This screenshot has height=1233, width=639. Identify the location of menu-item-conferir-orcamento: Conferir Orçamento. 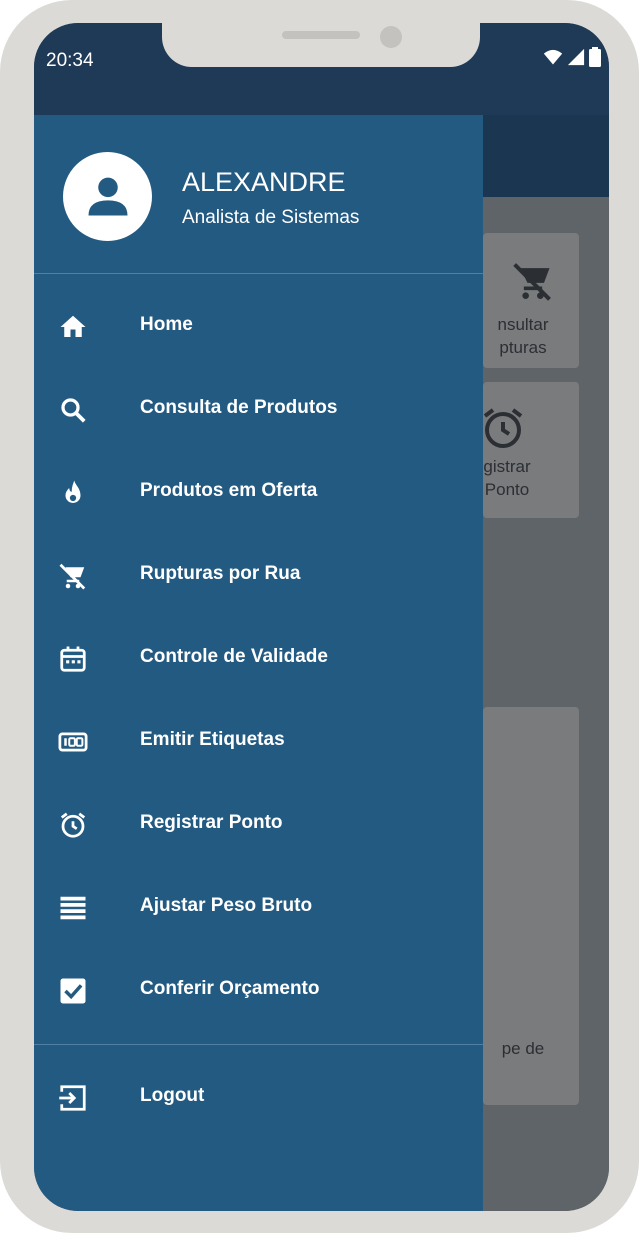
(258, 991).